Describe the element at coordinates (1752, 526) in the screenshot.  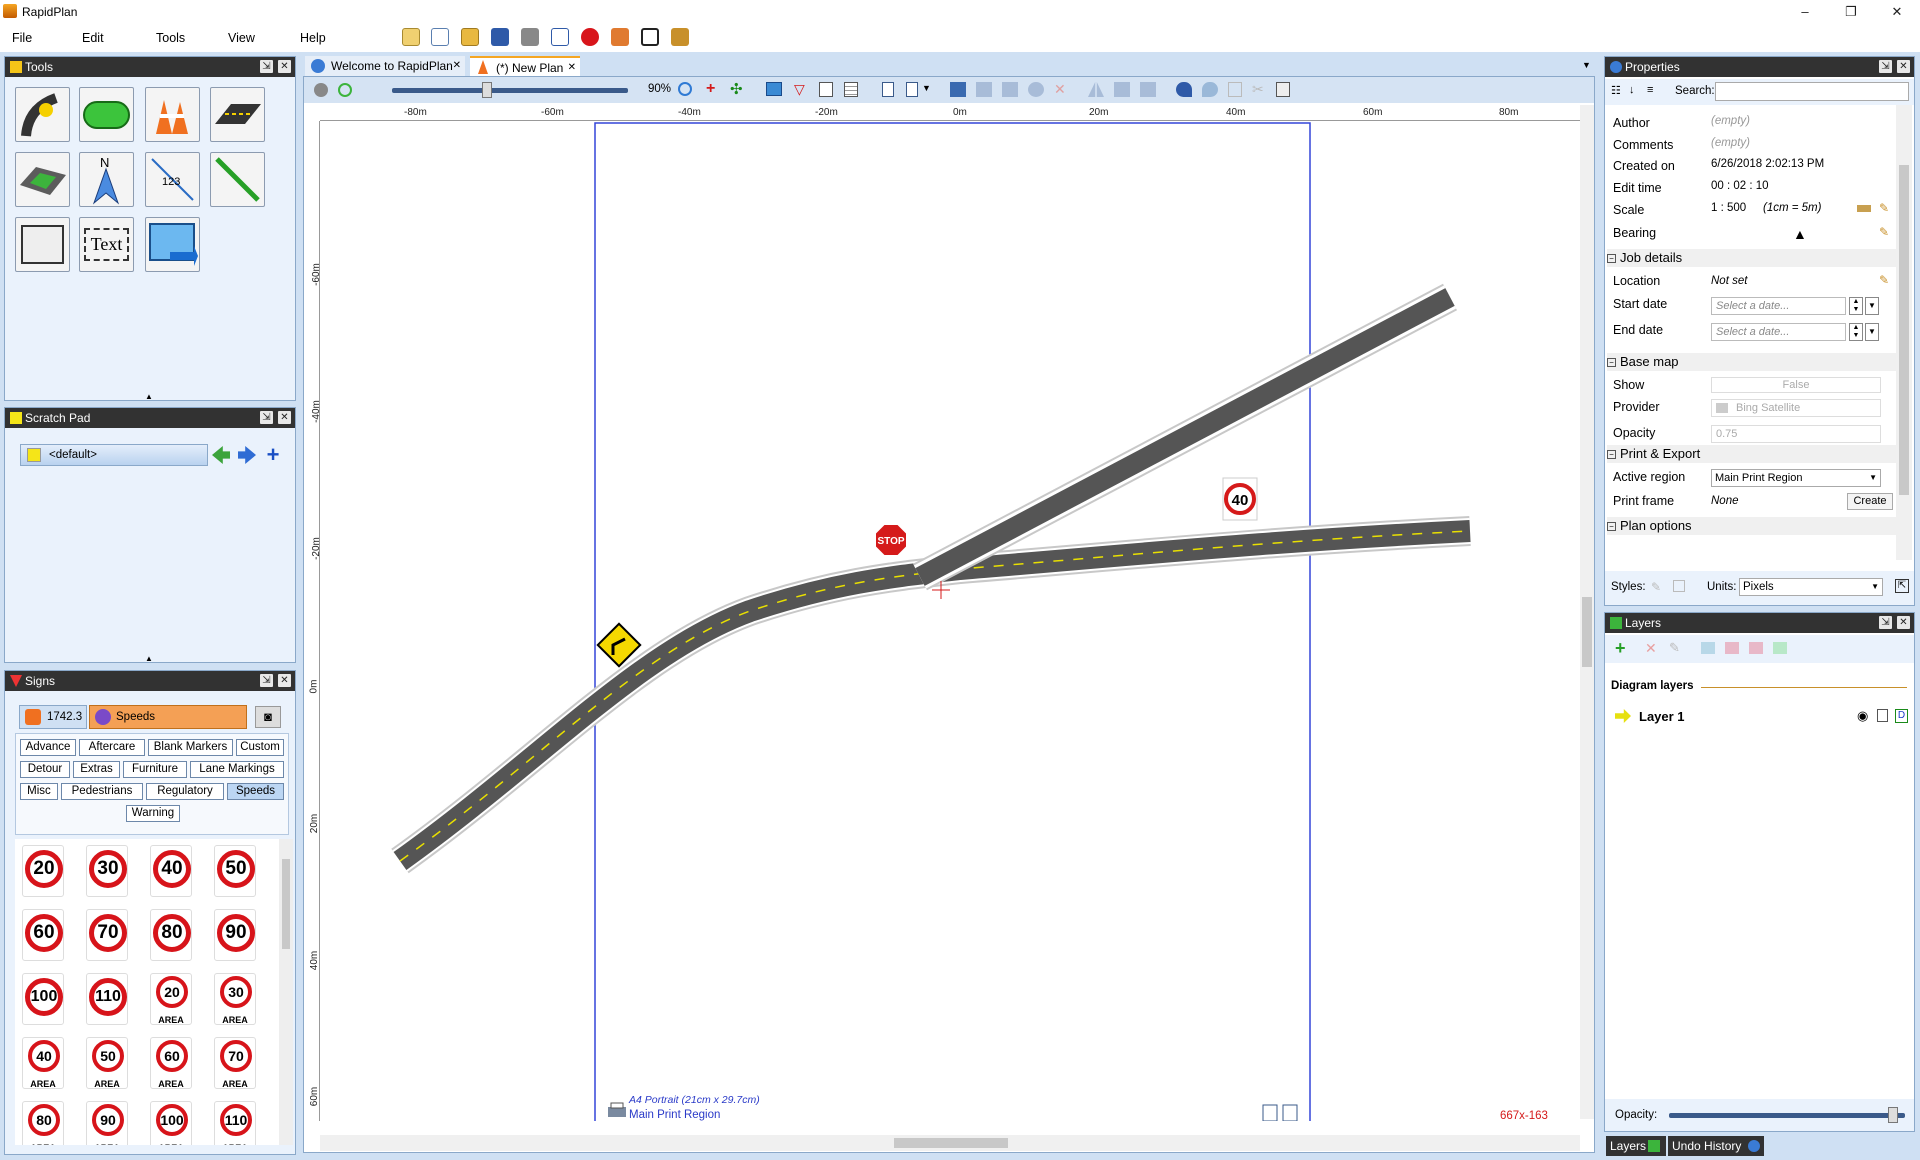
I see `section-plan-options: − Plan options` at that location.